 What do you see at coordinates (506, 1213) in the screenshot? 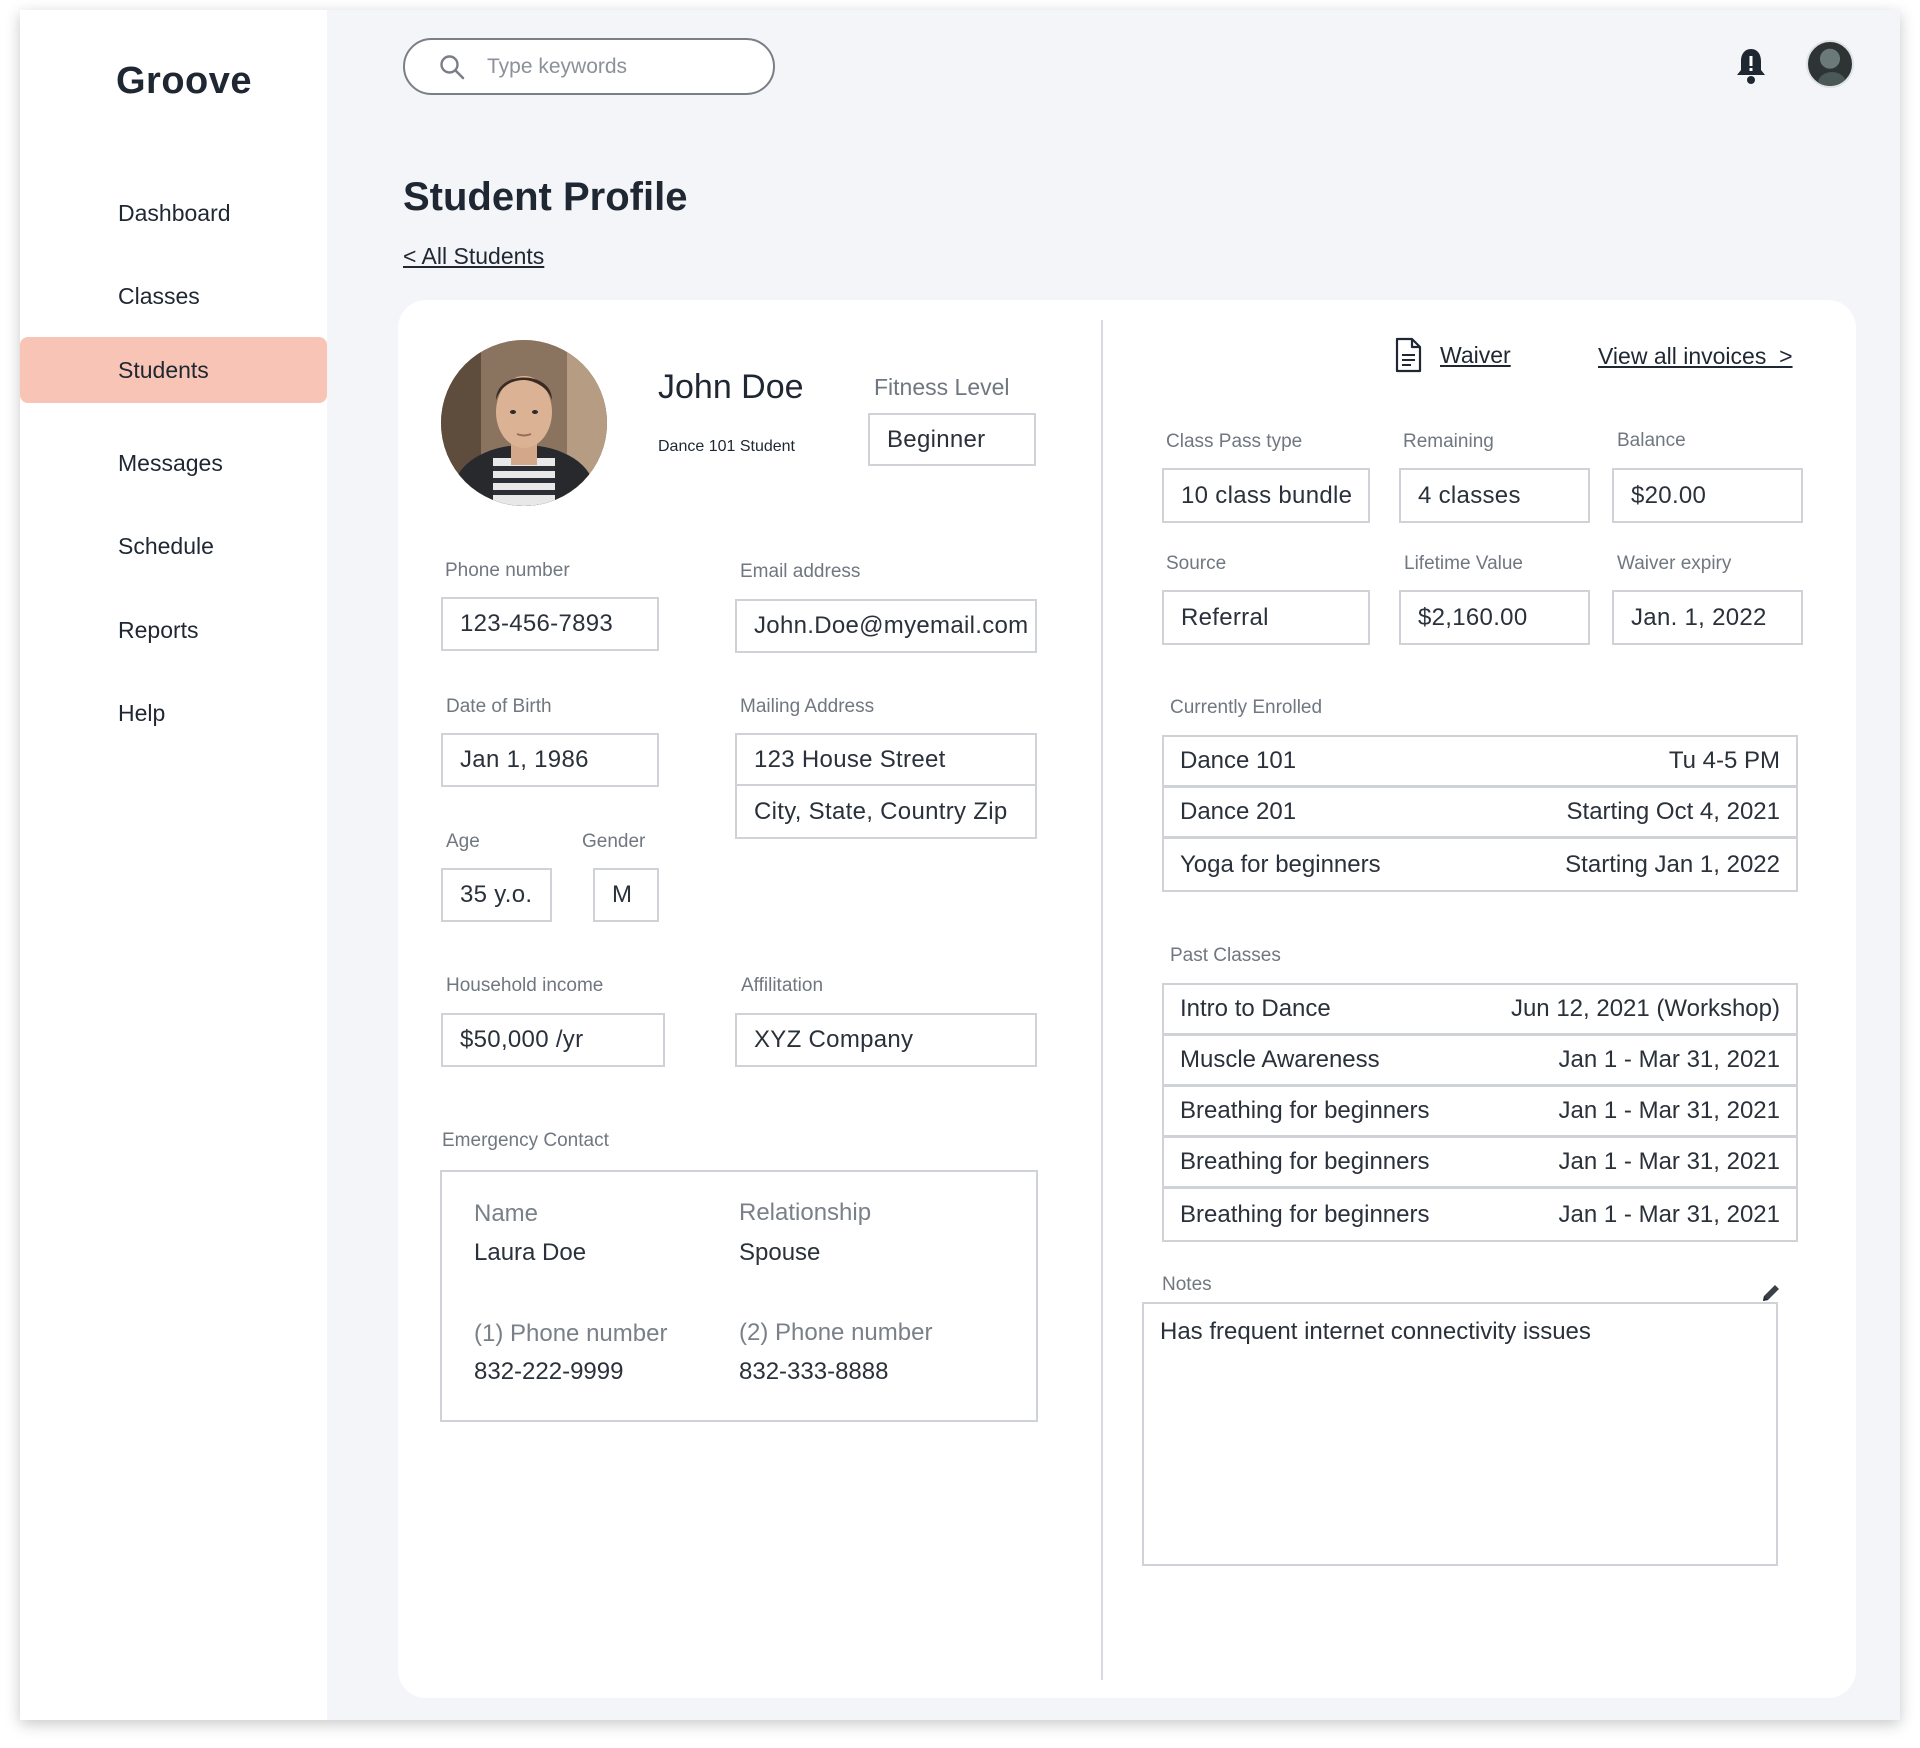
I see `emergency-name-label: Name` at bounding box center [506, 1213].